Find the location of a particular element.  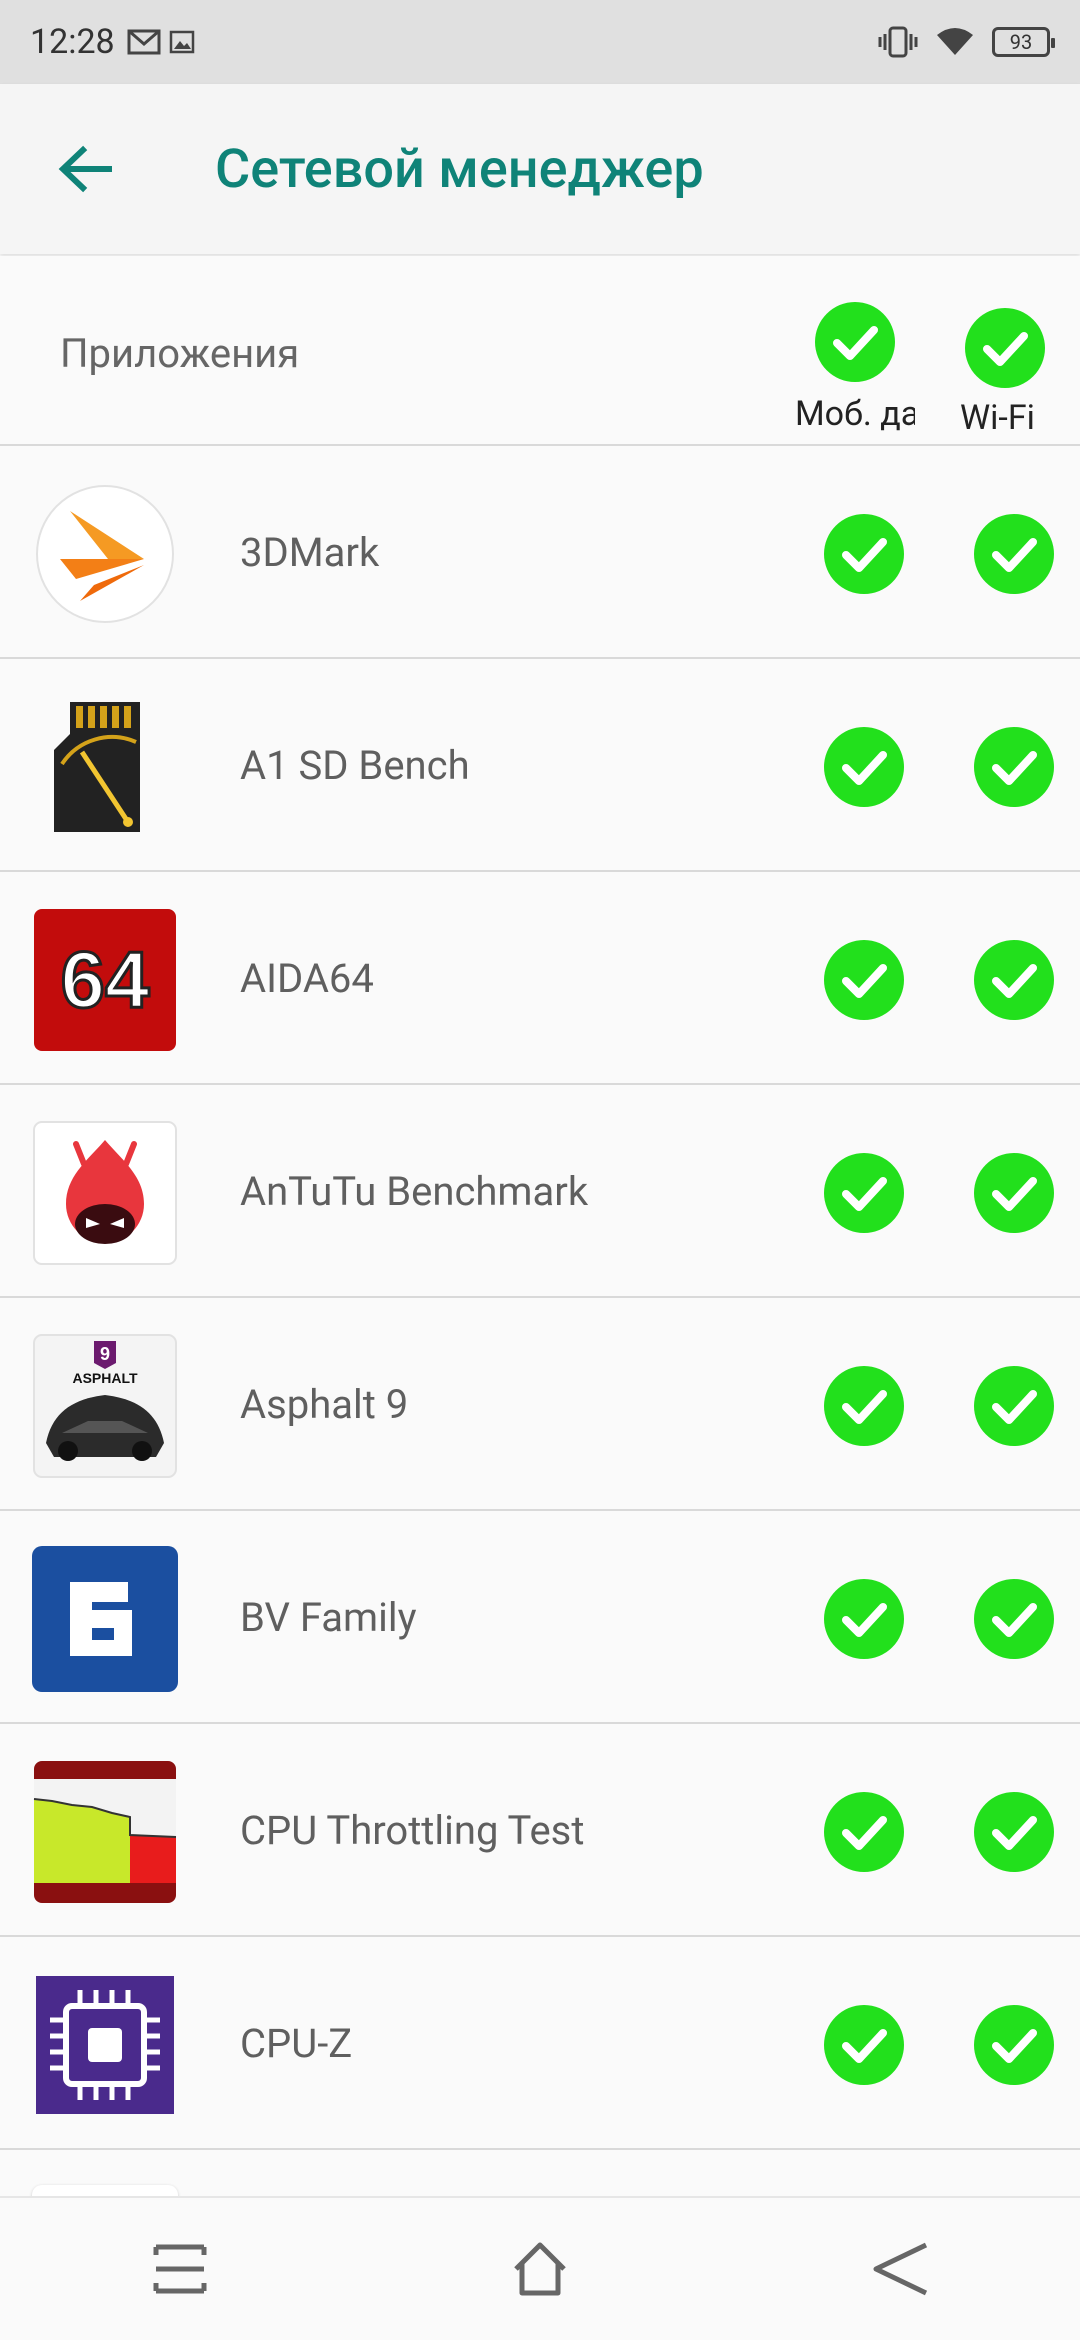

recents-button is located at coordinates (180, 2269).